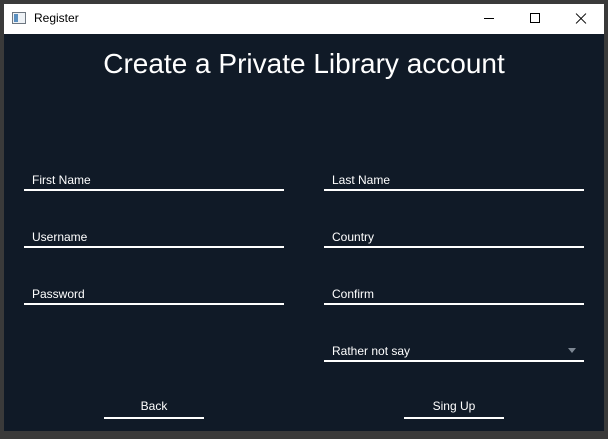 The width and height of the screenshot is (608, 439). What do you see at coordinates (154, 237) in the screenshot?
I see `username-field: Username` at bounding box center [154, 237].